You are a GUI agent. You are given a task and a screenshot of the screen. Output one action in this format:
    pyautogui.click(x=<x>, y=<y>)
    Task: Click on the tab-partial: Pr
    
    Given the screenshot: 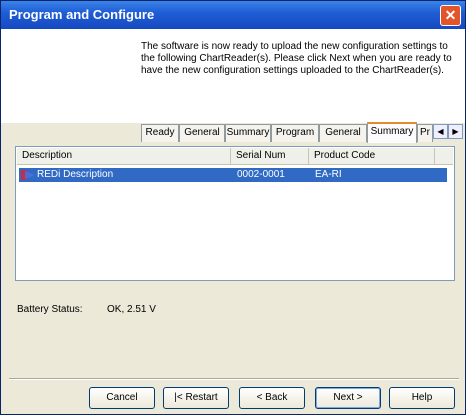 What is the action you would take?
    pyautogui.click(x=425, y=133)
    